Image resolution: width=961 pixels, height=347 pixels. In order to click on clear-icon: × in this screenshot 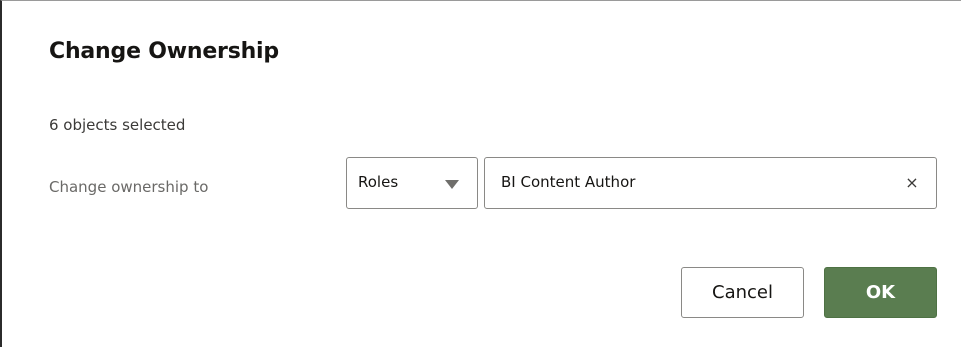, I will do `click(912, 183)`.